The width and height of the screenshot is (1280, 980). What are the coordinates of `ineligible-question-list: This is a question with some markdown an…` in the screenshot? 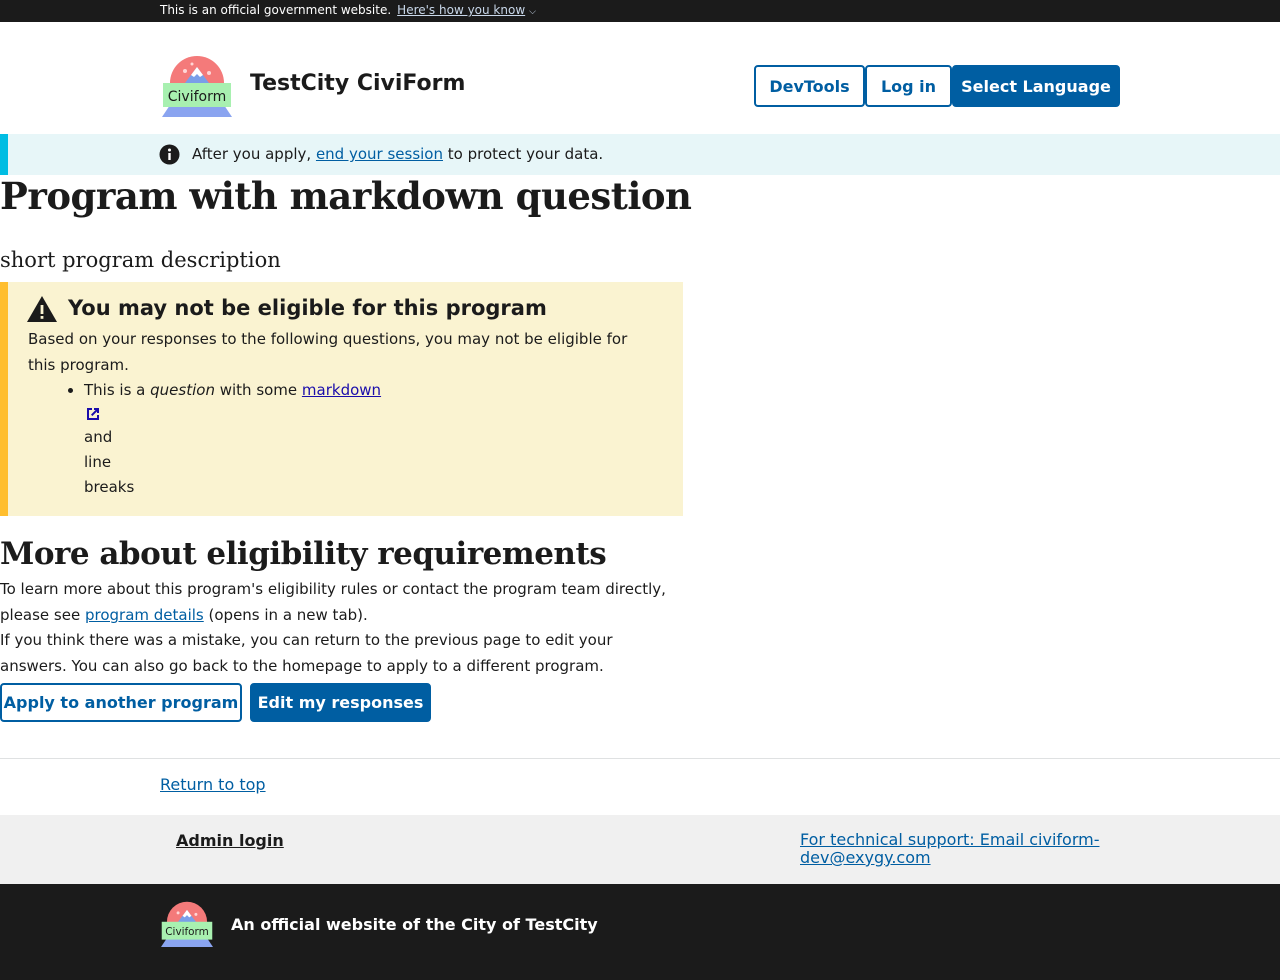 It's located at (221, 439).